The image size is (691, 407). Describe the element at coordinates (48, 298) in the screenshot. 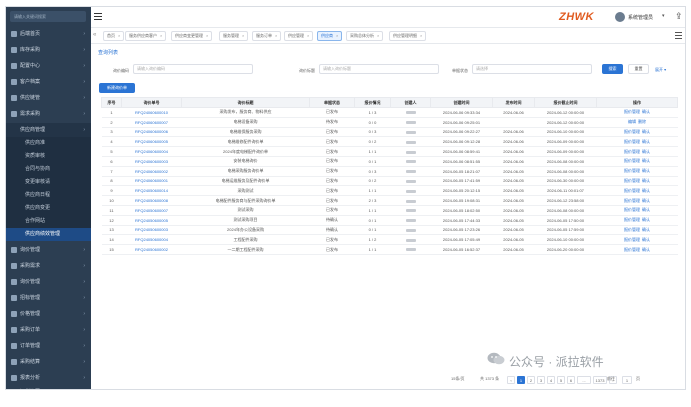

I see `sidebar-item: 招标管理 ›` at that location.